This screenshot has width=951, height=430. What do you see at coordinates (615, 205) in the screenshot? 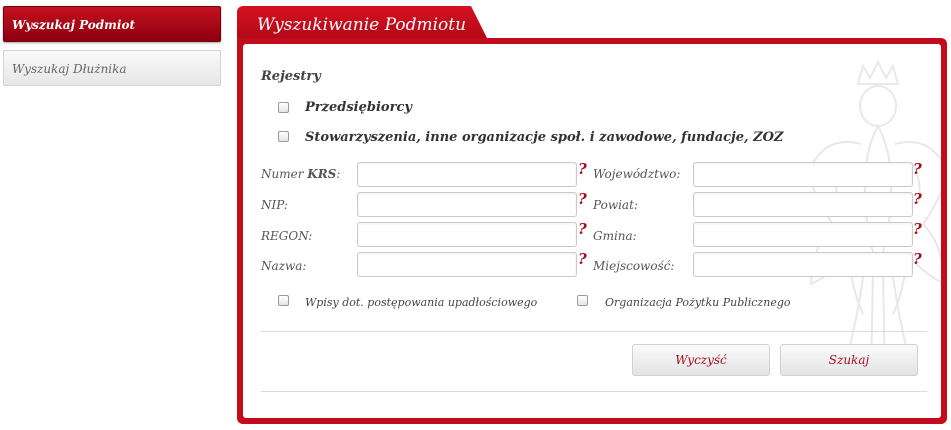
I see `powiat-label: Powiat:` at bounding box center [615, 205].